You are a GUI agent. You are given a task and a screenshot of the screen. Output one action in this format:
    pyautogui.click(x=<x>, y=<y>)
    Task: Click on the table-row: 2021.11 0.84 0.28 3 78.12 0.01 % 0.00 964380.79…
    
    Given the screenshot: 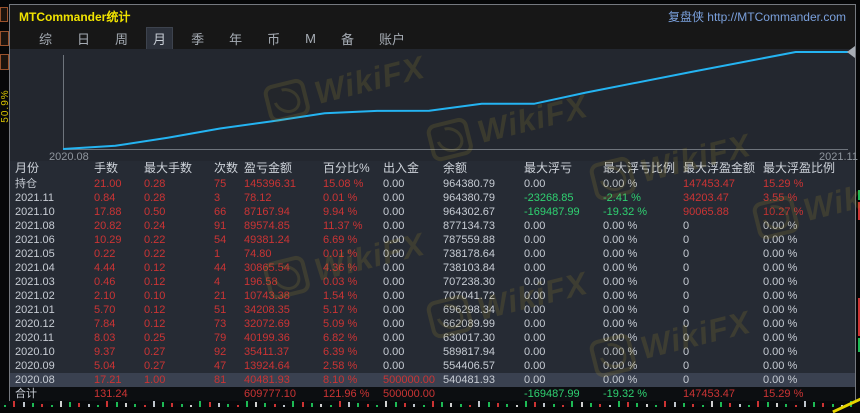 What is the action you would take?
    pyautogui.click(x=432, y=198)
    